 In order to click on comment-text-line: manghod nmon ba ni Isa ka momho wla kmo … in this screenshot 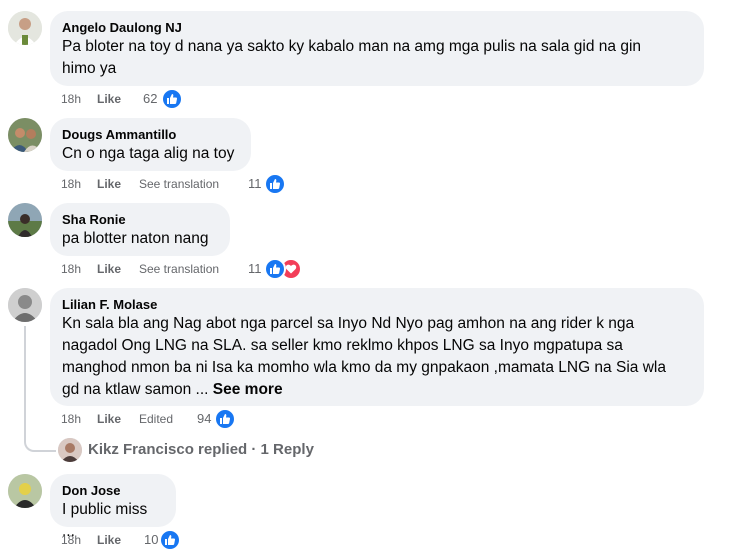, I will do `click(364, 367)`.